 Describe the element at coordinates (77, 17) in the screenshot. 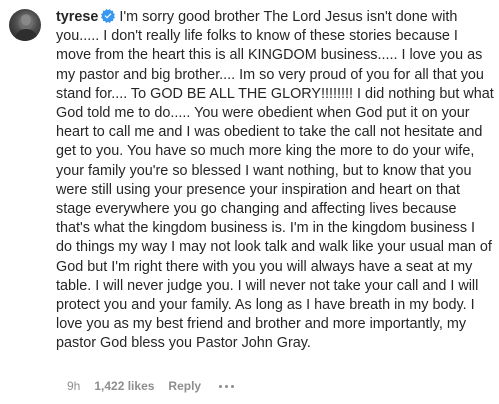

I see `username-link: tyrese` at that location.